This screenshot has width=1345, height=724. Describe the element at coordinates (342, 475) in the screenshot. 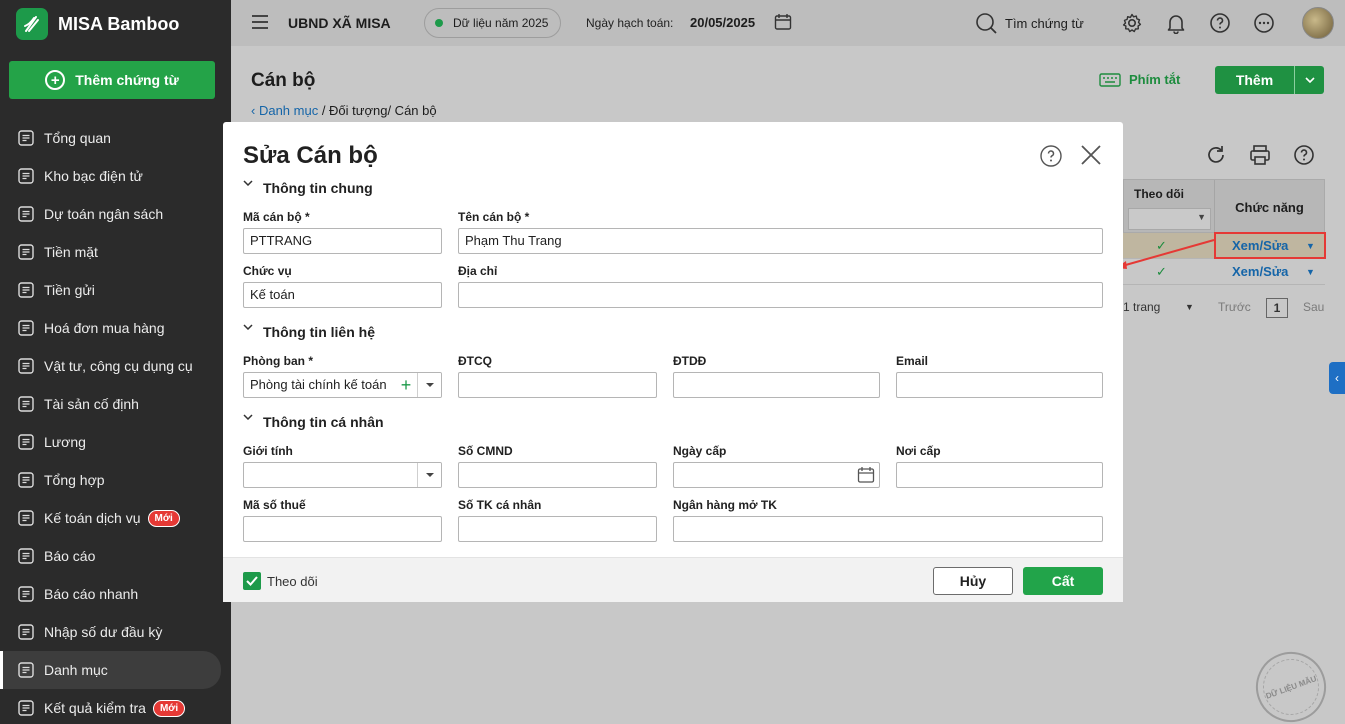

I see `gender-select` at that location.